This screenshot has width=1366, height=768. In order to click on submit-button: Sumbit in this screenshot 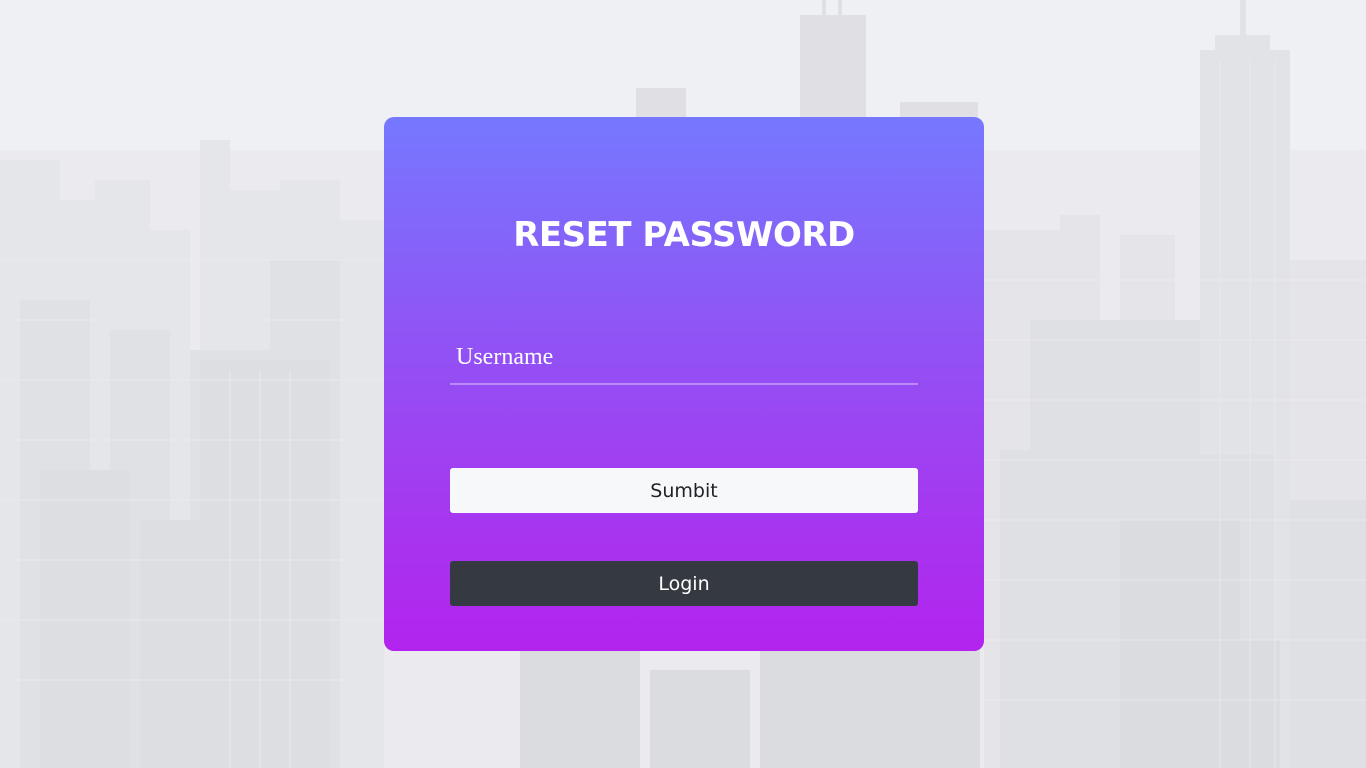, I will do `click(684, 490)`.